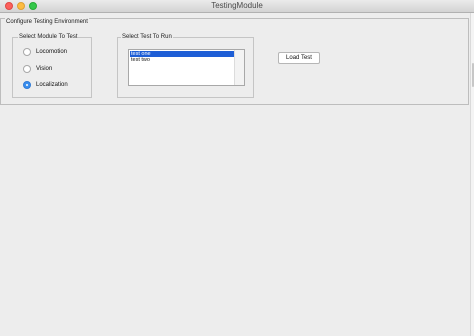 Image resolution: width=474 pixels, height=336 pixels. I want to click on radio-option-vision: Vision, so click(37, 69).